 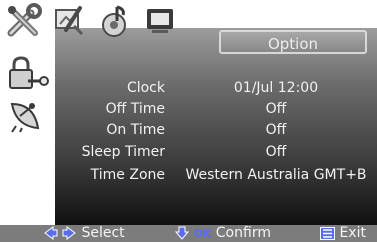 What do you see at coordinates (69, 20) in the screenshot?
I see `picture-settings-icon` at bounding box center [69, 20].